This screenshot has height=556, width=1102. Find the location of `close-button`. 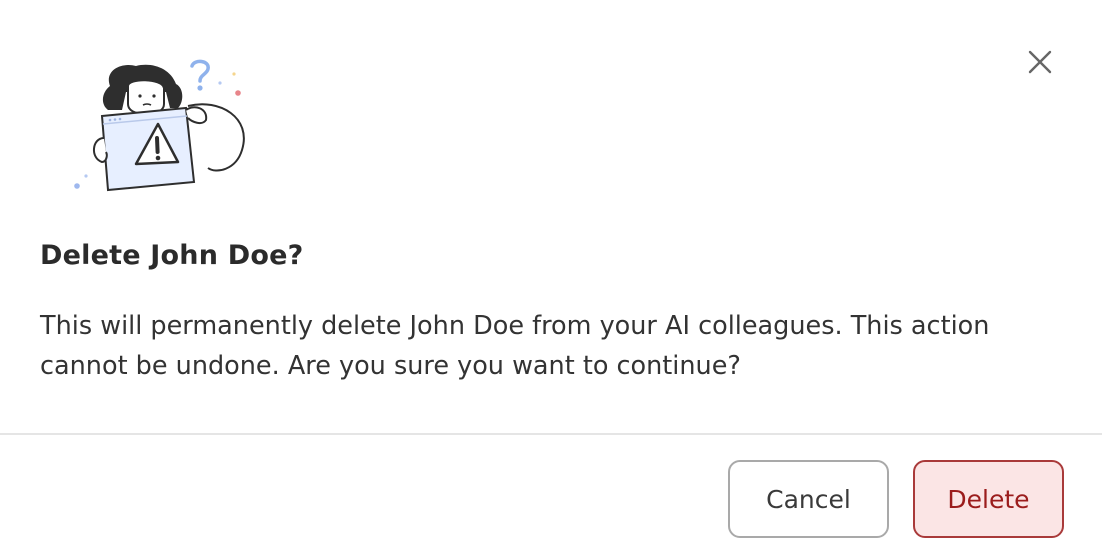

close-button is located at coordinates (1040, 62).